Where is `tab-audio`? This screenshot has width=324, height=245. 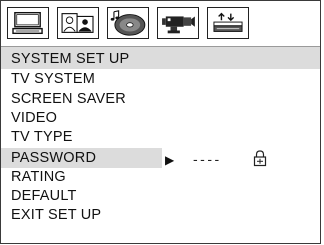 tab-audio is located at coordinates (128, 23).